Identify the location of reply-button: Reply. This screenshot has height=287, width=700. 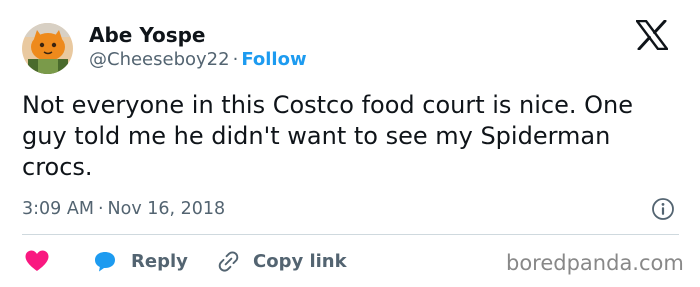
(140, 261).